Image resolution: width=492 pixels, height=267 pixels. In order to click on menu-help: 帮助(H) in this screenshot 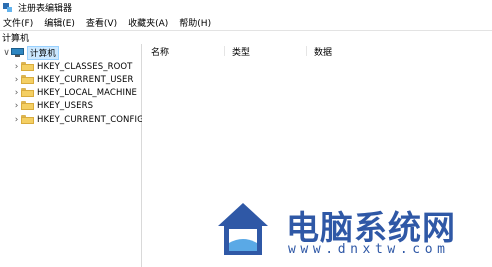, I will do `click(195, 22)`.